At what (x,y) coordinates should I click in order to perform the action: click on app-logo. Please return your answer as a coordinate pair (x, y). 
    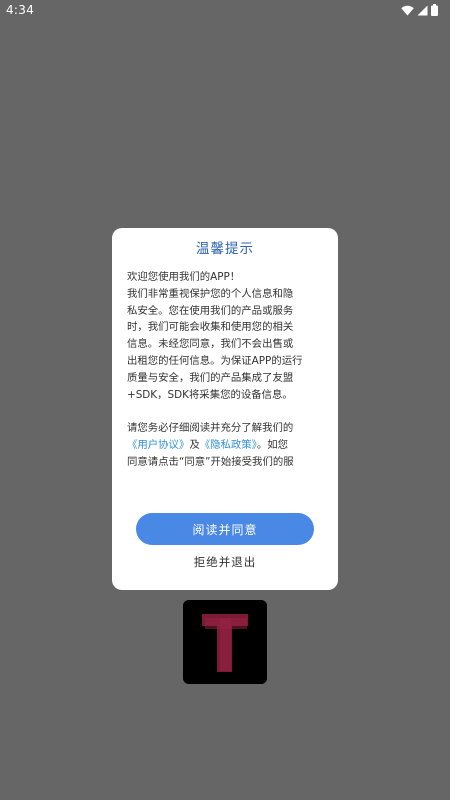
    Looking at the image, I should click on (225, 642).